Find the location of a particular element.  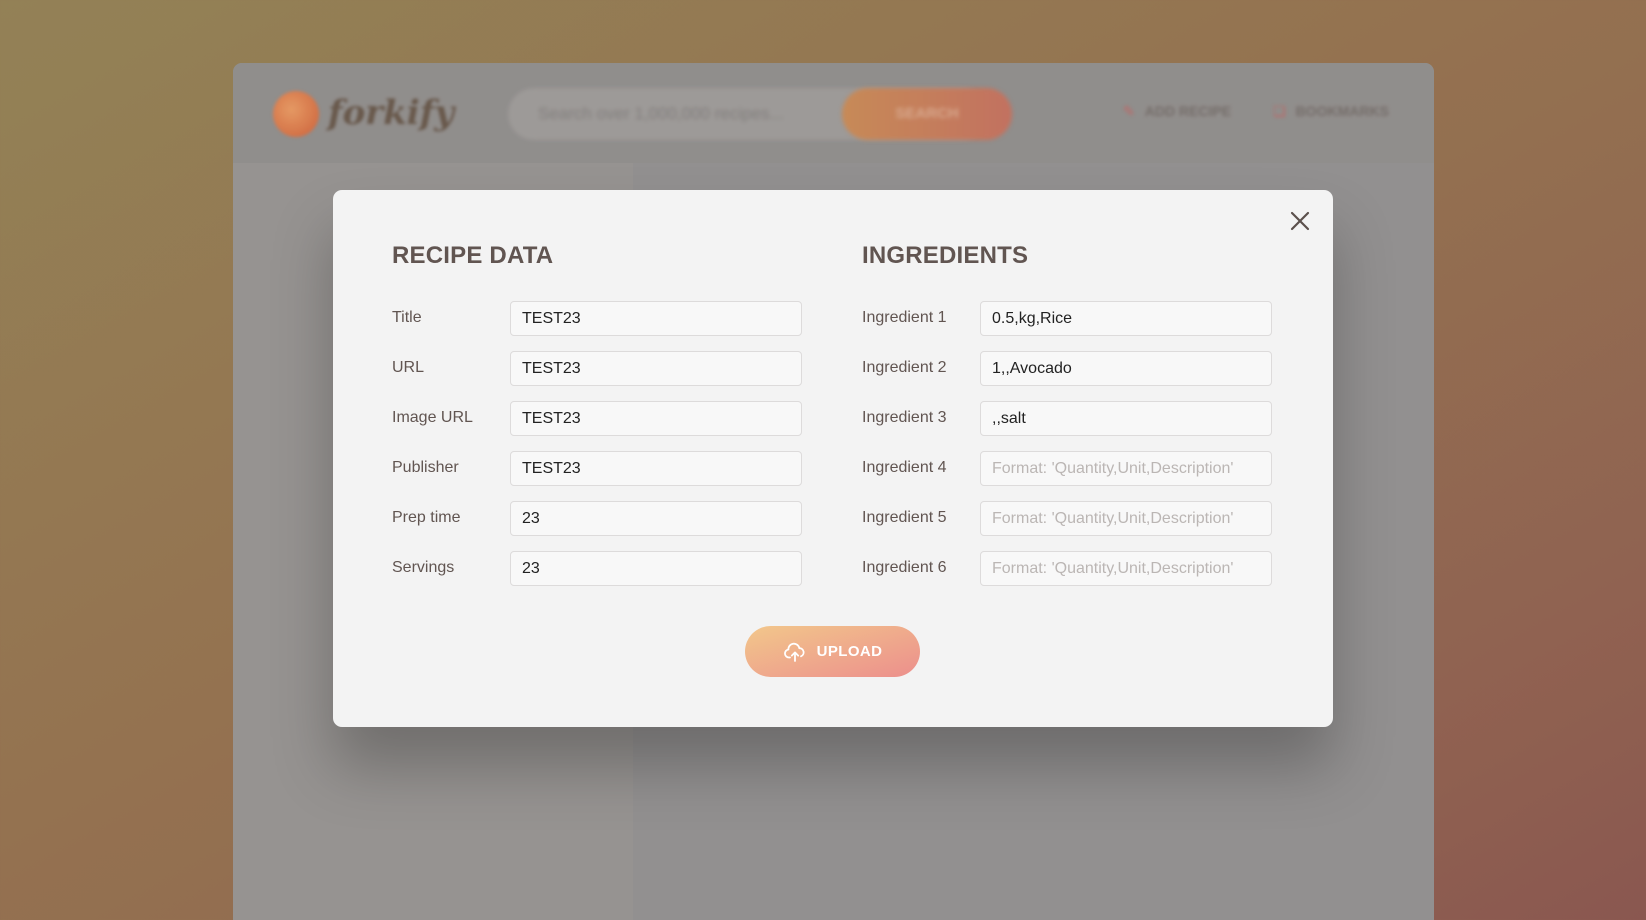

field-row-prep-time: Prep time is located at coordinates (597, 519).